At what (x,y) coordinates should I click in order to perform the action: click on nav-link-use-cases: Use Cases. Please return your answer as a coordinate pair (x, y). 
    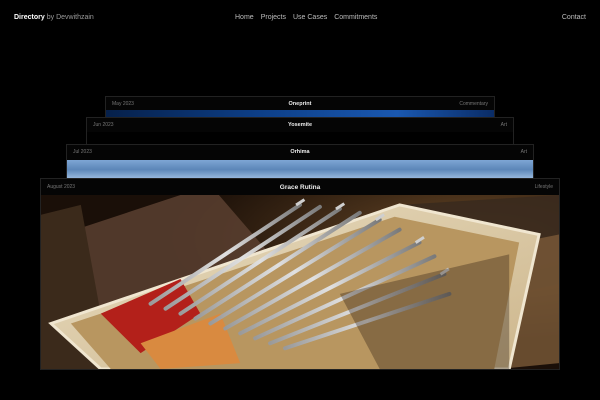
    Looking at the image, I should click on (310, 18).